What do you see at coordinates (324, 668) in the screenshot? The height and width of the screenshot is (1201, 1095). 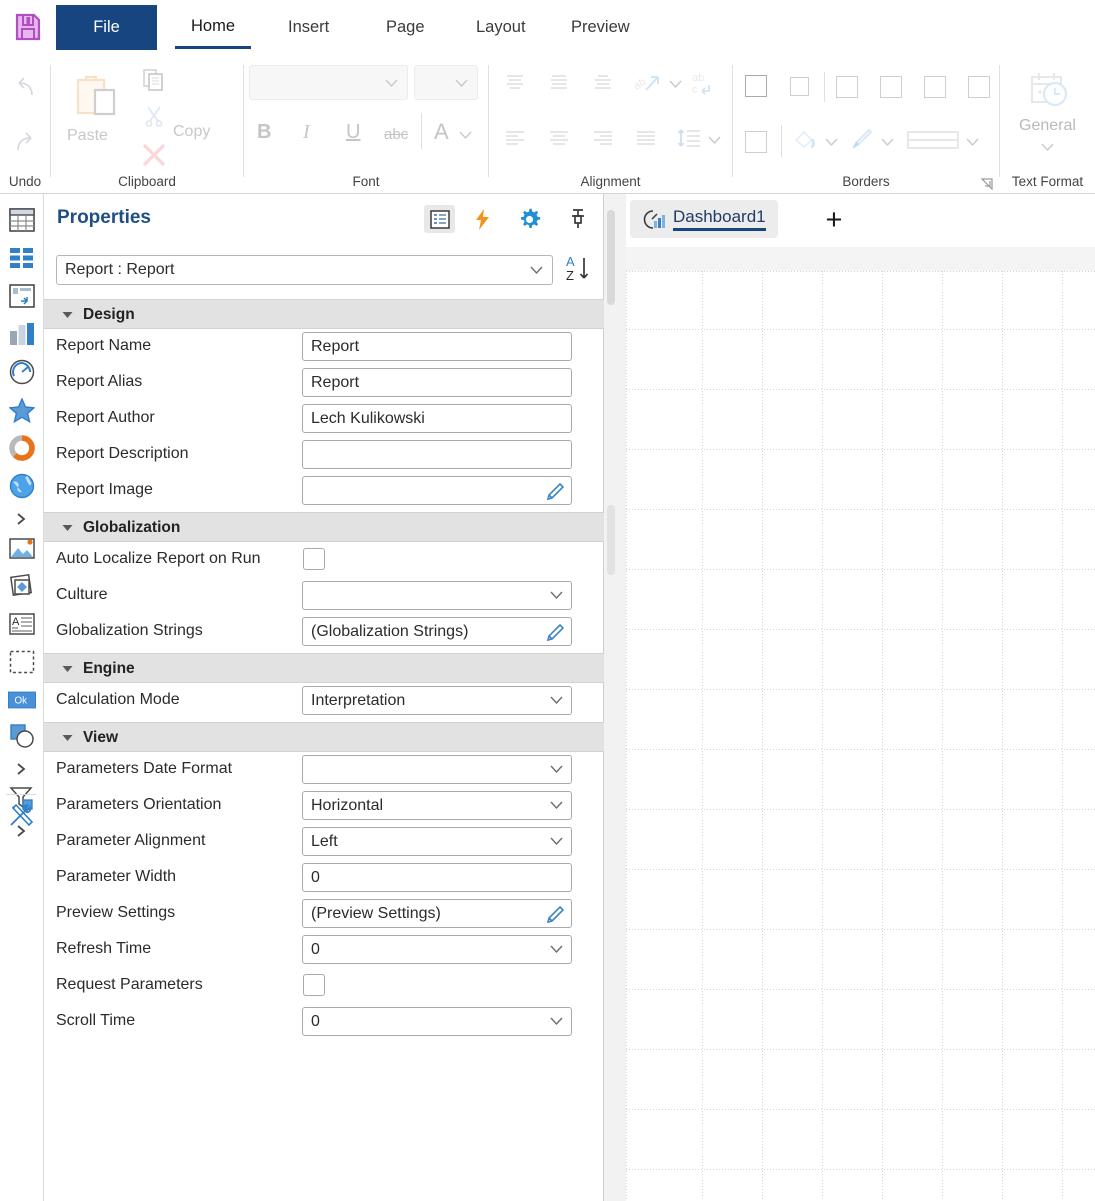 I see `properties-section-header-engine: Engine` at bounding box center [324, 668].